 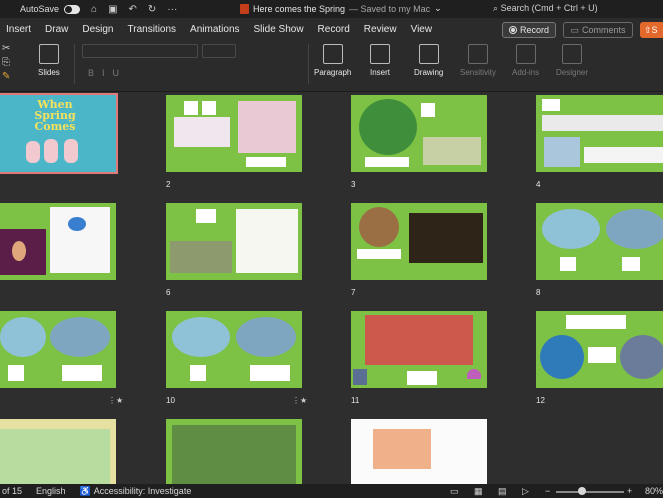 I want to click on font-size-dropdown, so click(x=219, y=51).